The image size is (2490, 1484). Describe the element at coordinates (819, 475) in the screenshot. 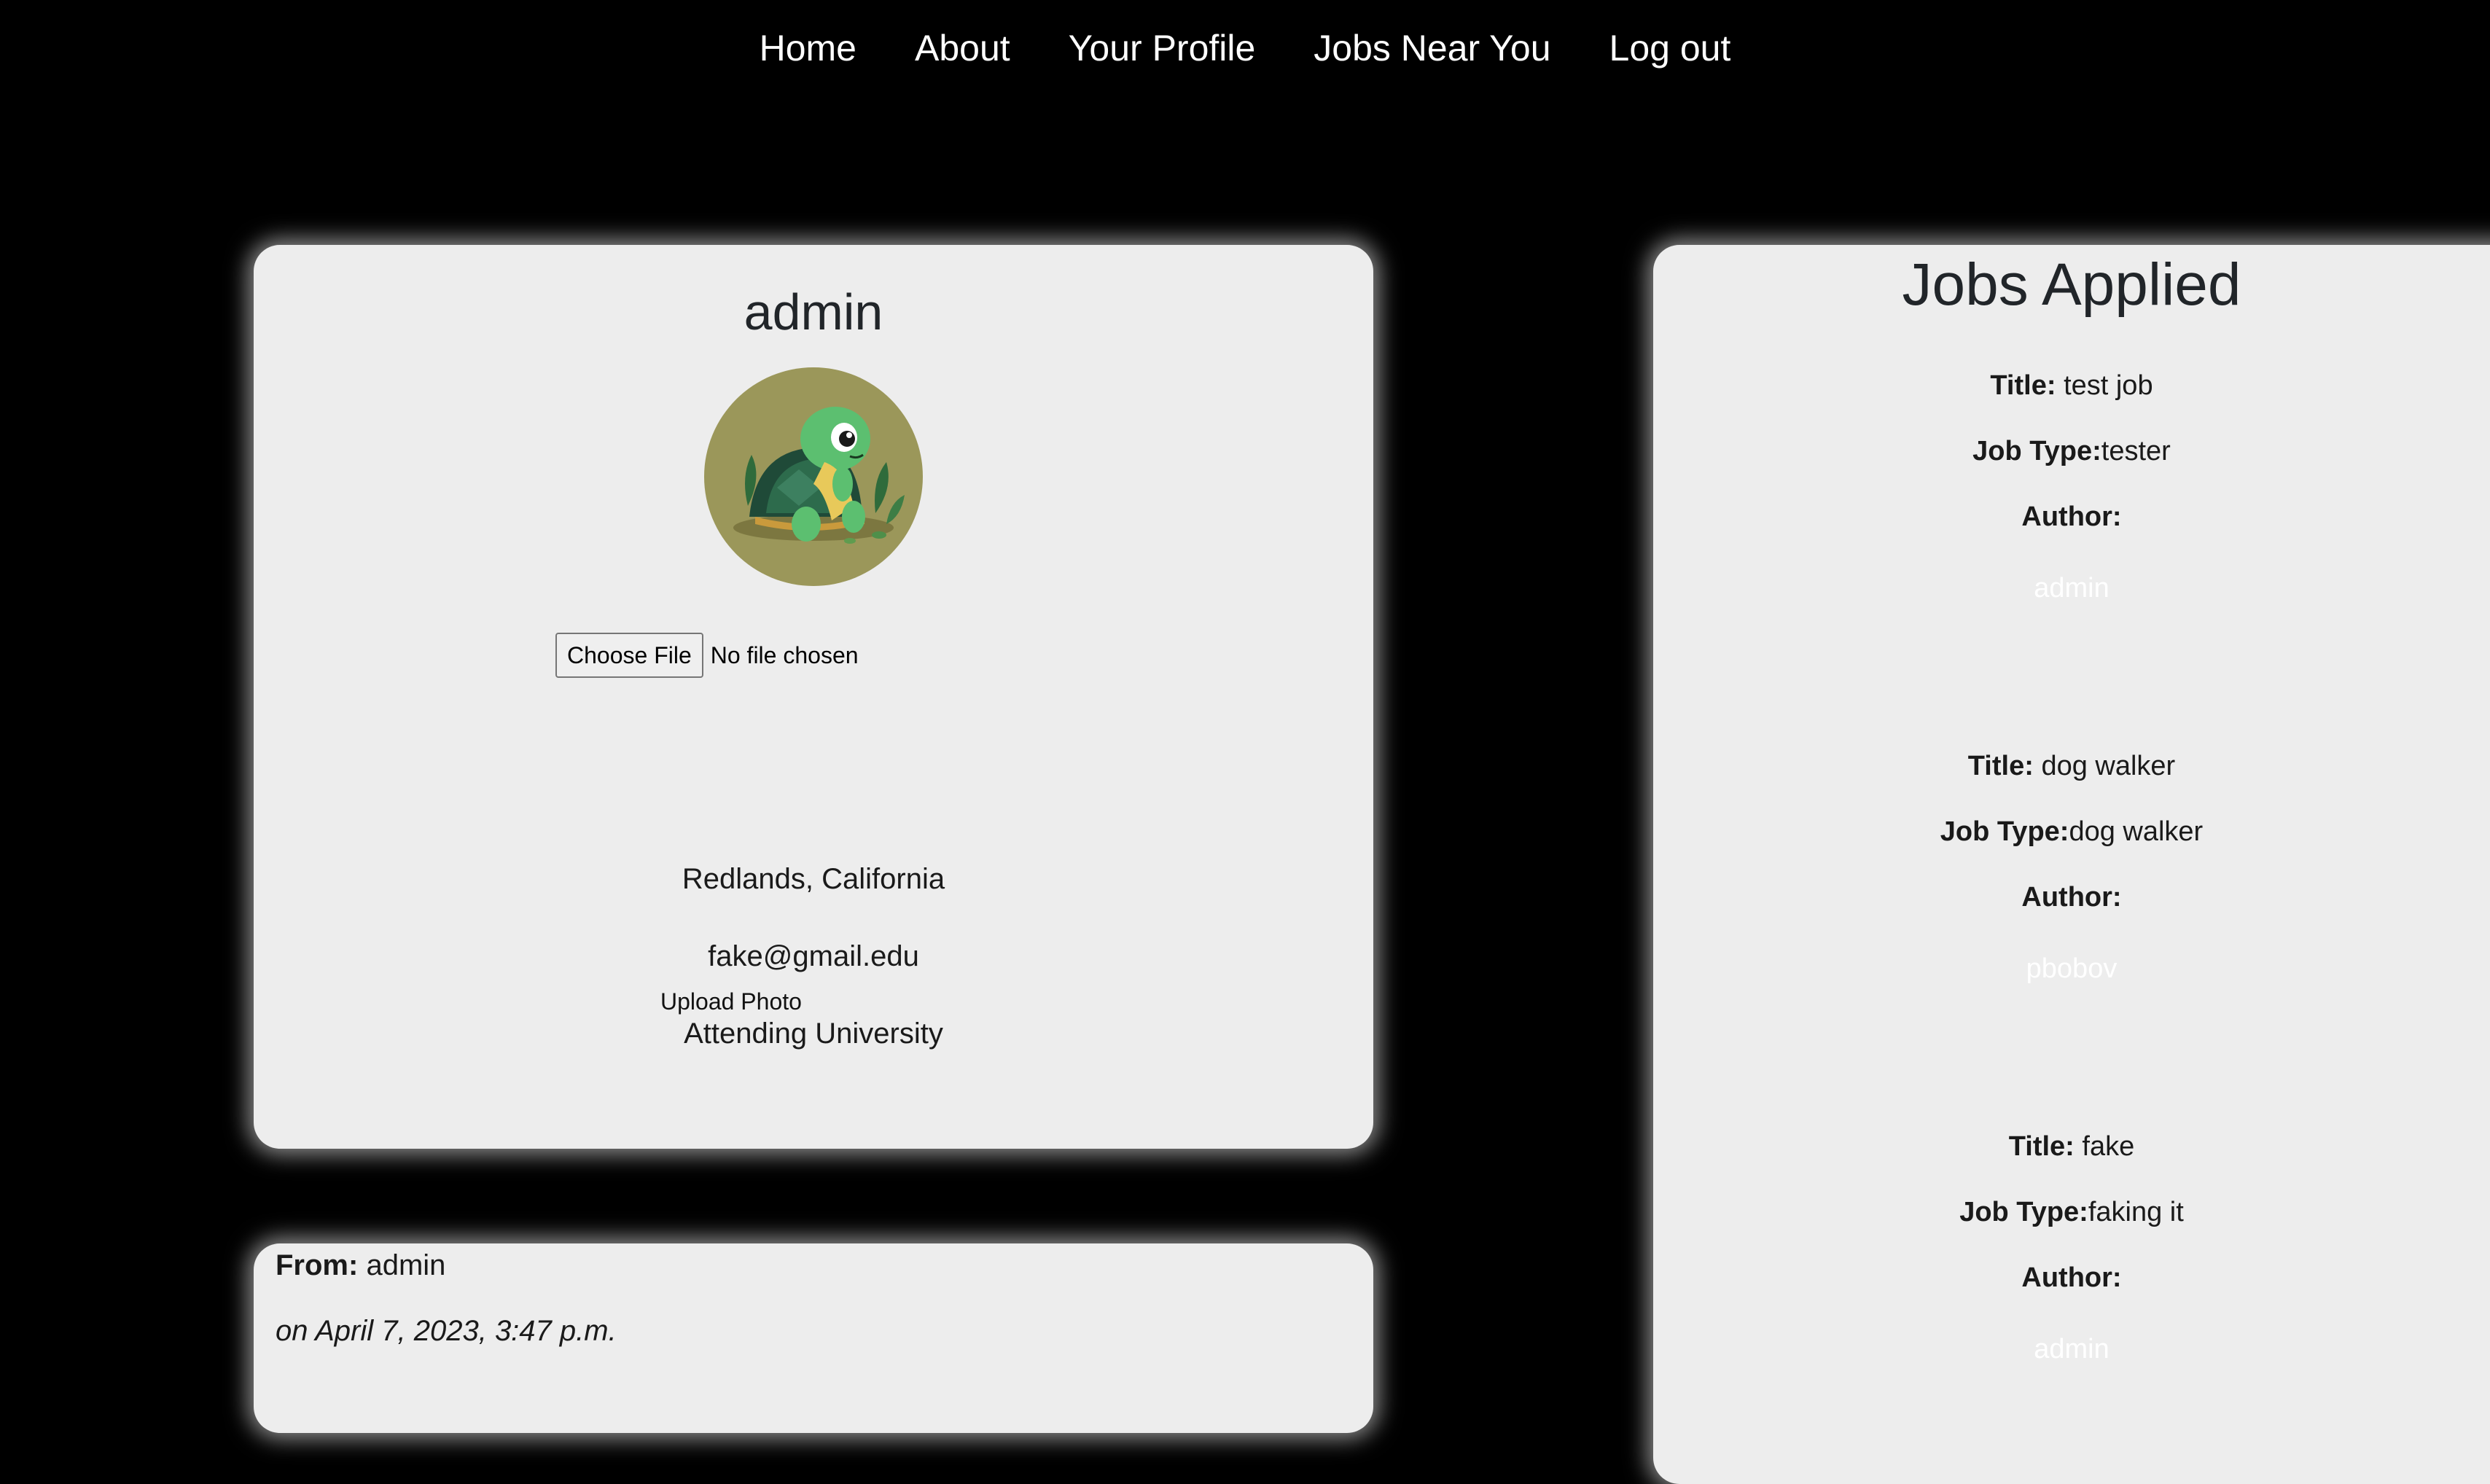

I see `turtle-avatar-icon` at that location.